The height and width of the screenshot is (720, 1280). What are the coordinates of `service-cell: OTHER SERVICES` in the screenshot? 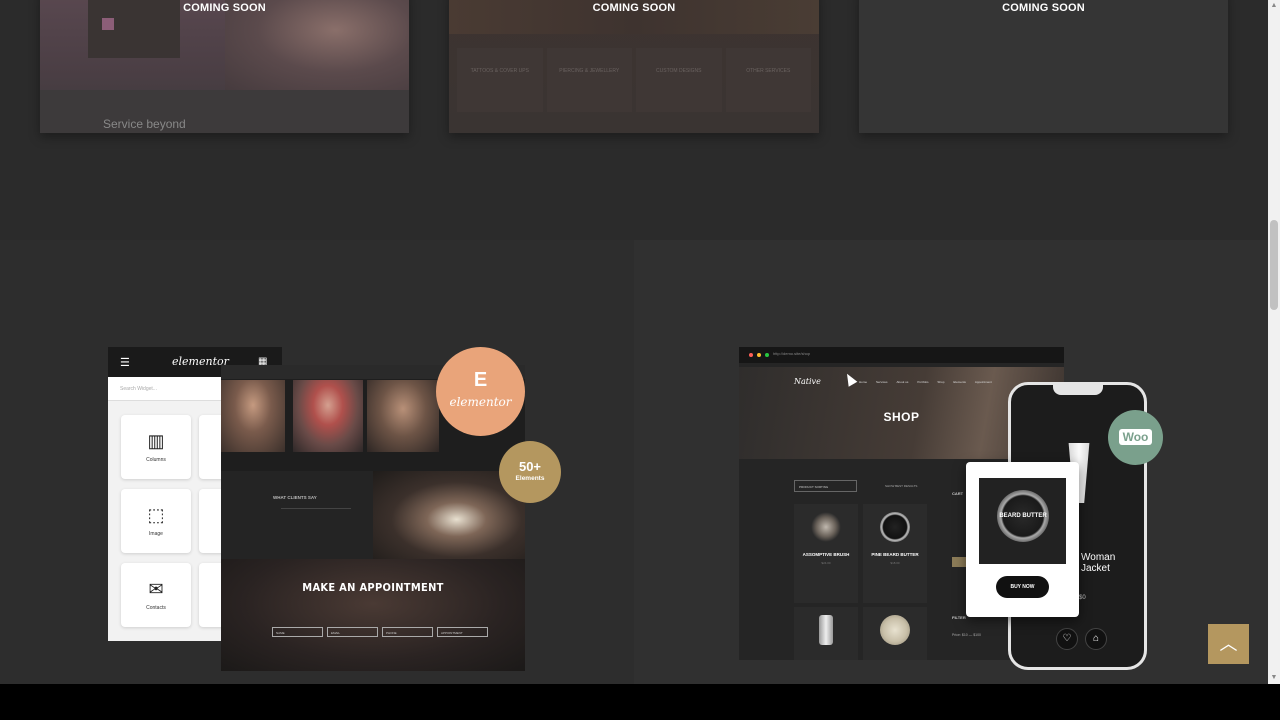 It's located at (768, 80).